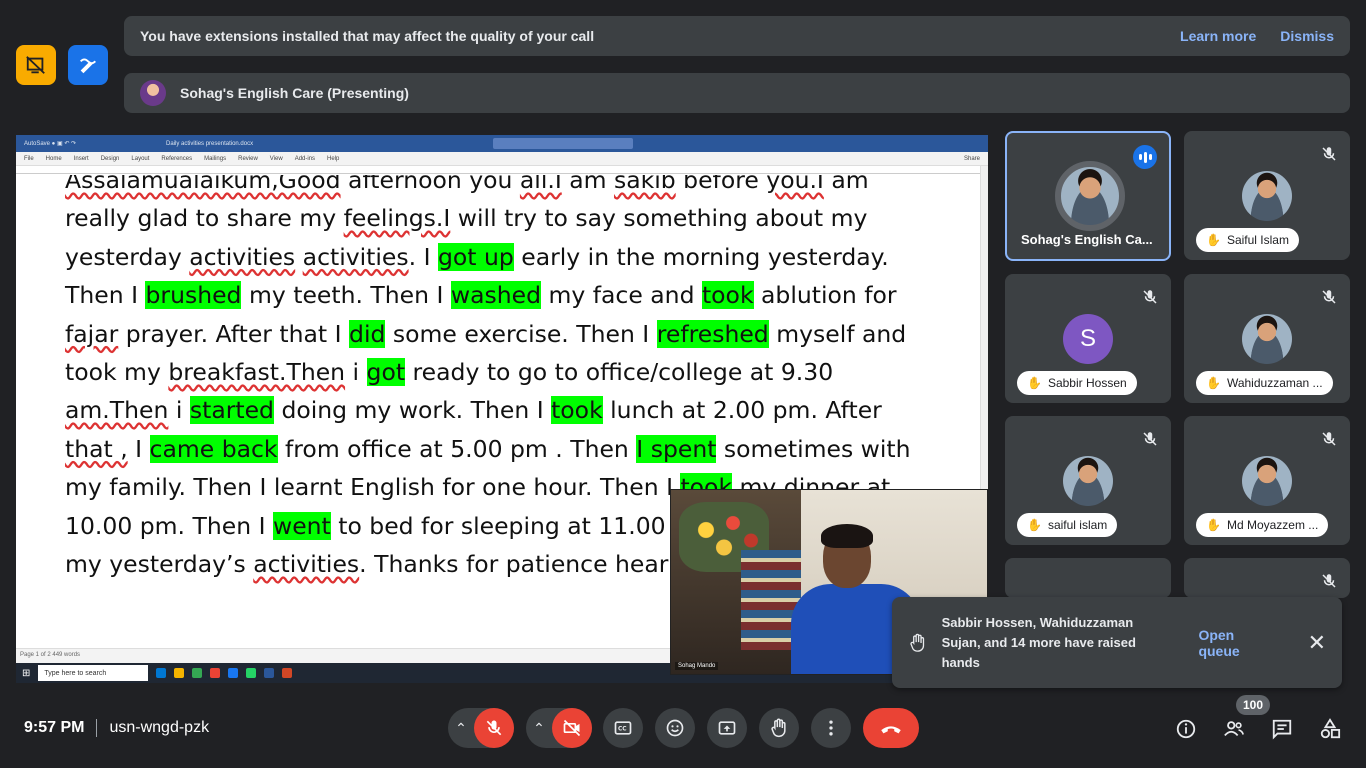 This screenshot has width=1366, height=768. I want to click on chat-icon, so click(1282, 729).